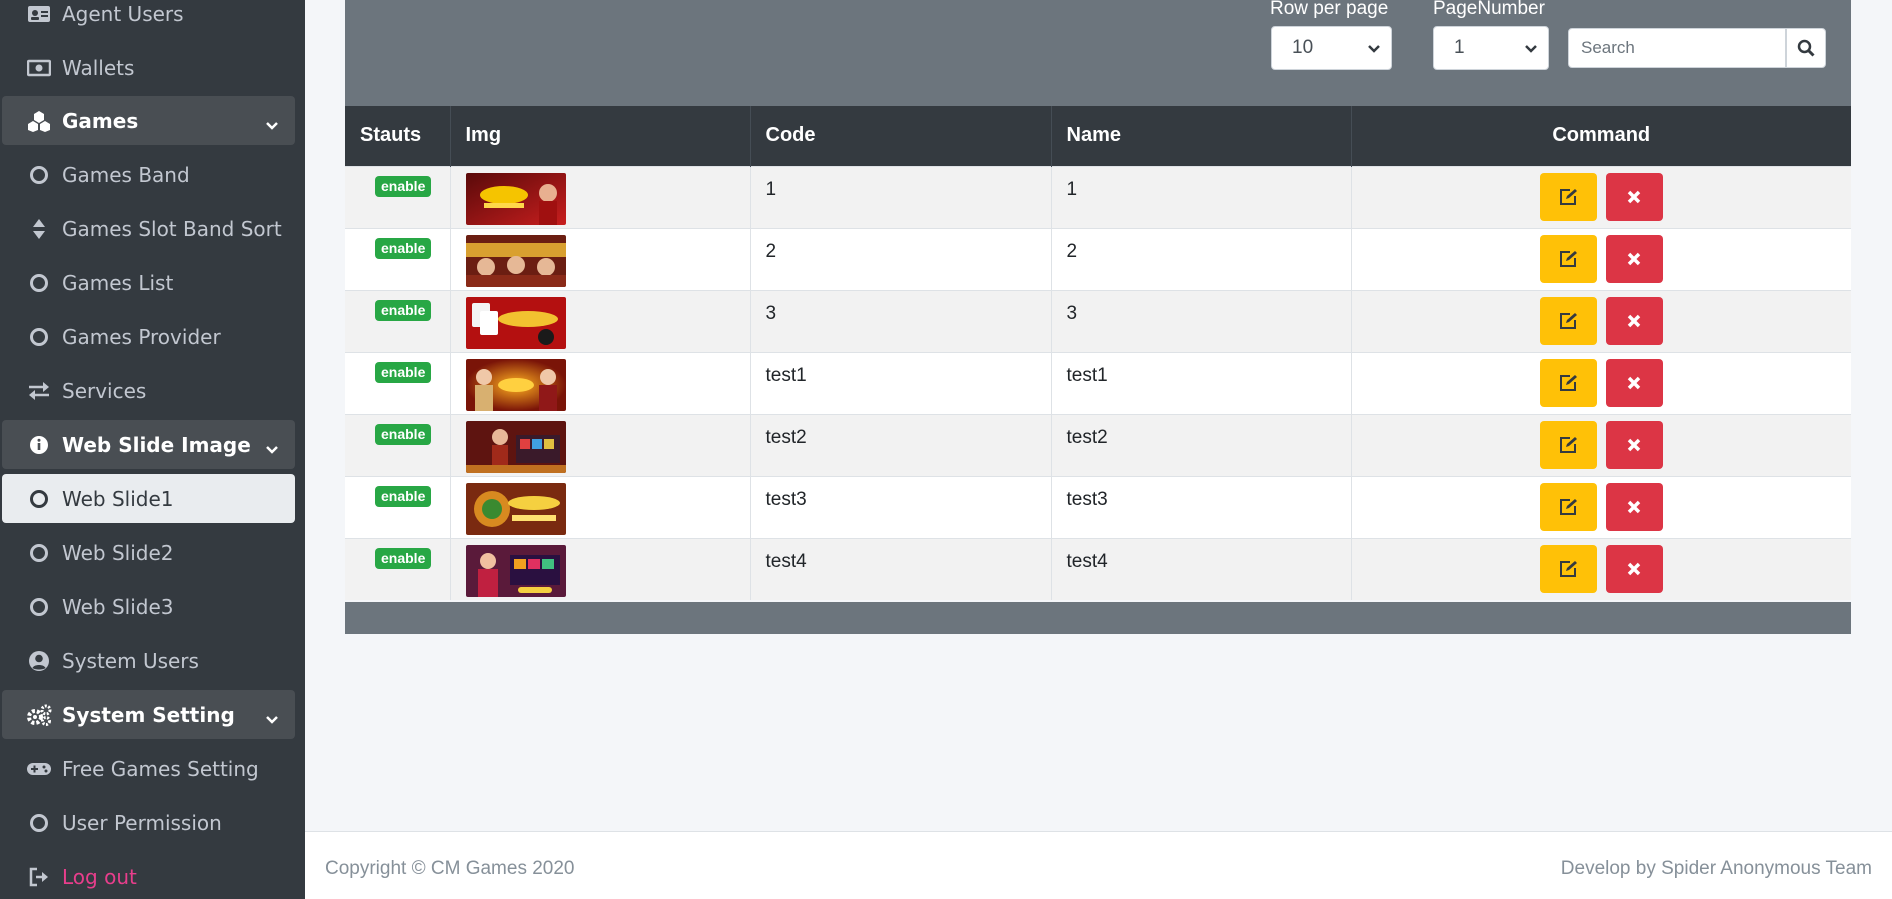 Image resolution: width=1892 pixels, height=899 pixels. What do you see at coordinates (1201, 444) in the screenshot?
I see `name-cell: test2` at bounding box center [1201, 444].